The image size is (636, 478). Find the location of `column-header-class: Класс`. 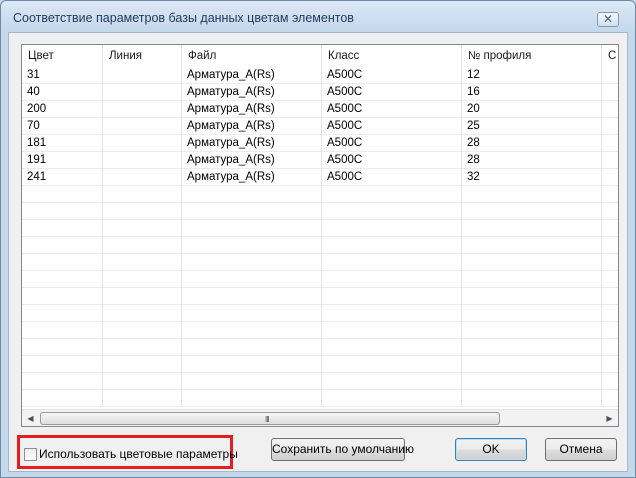

column-header-class: Класс is located at coordinates (392, 56).